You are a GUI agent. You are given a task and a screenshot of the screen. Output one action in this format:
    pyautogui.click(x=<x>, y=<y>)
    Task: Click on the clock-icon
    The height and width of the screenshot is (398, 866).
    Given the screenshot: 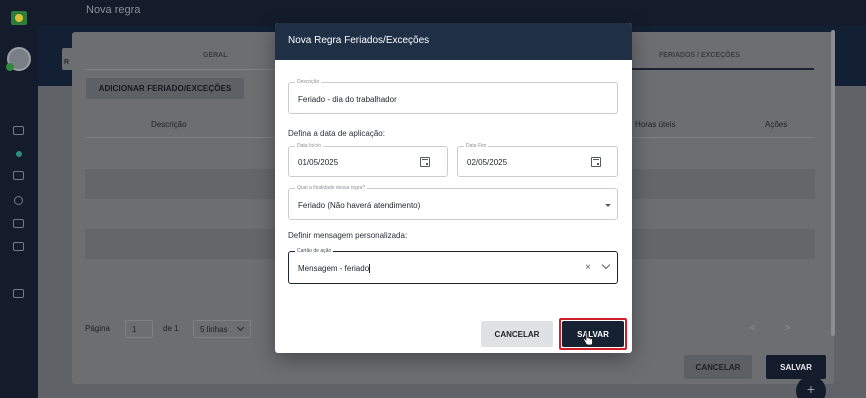 What is the action you would take?
    pyautogui.click(x=18, y=200)
    